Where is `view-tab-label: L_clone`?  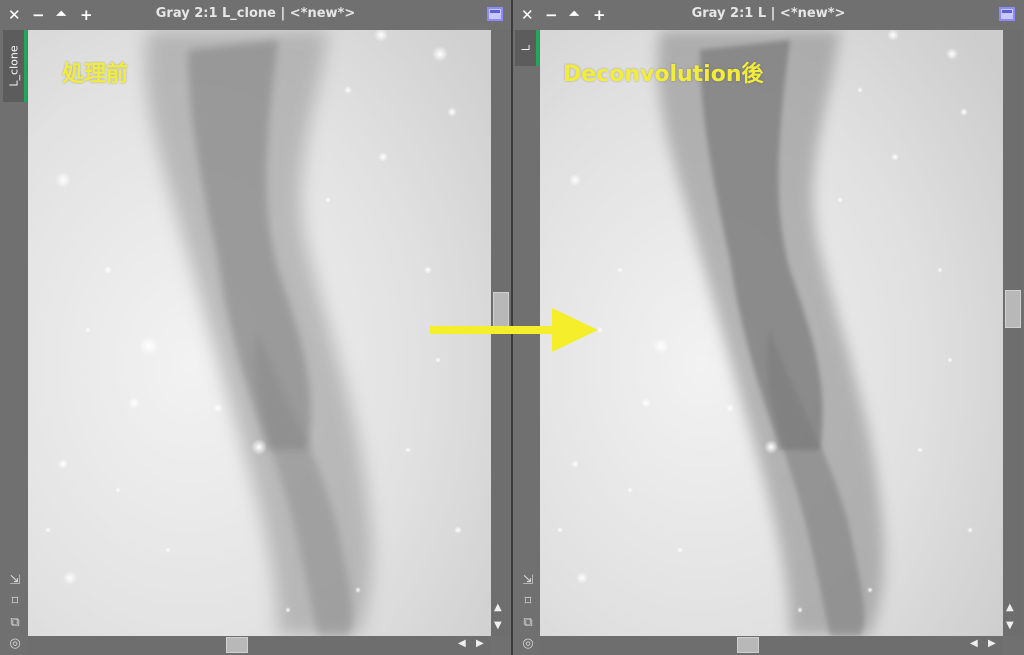 view-tab-label: L_clone is located at coordinates (13, 66).